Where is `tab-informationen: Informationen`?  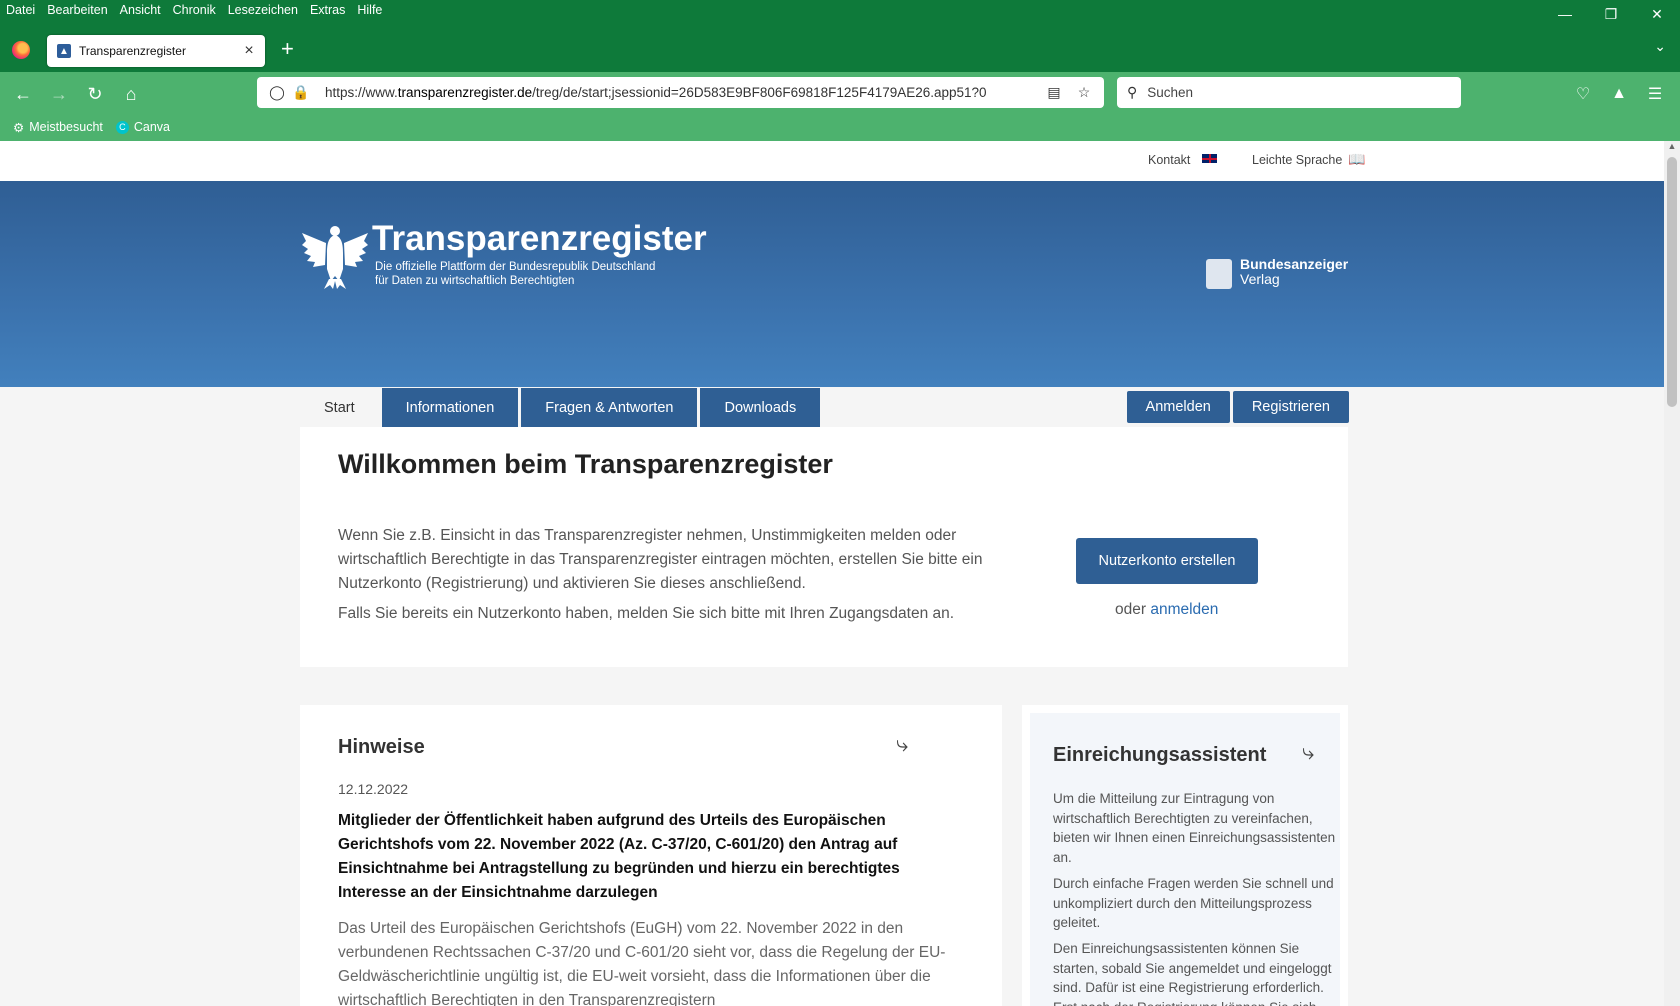 tab-informationen: Informationen is located at coordinates (450, 407).